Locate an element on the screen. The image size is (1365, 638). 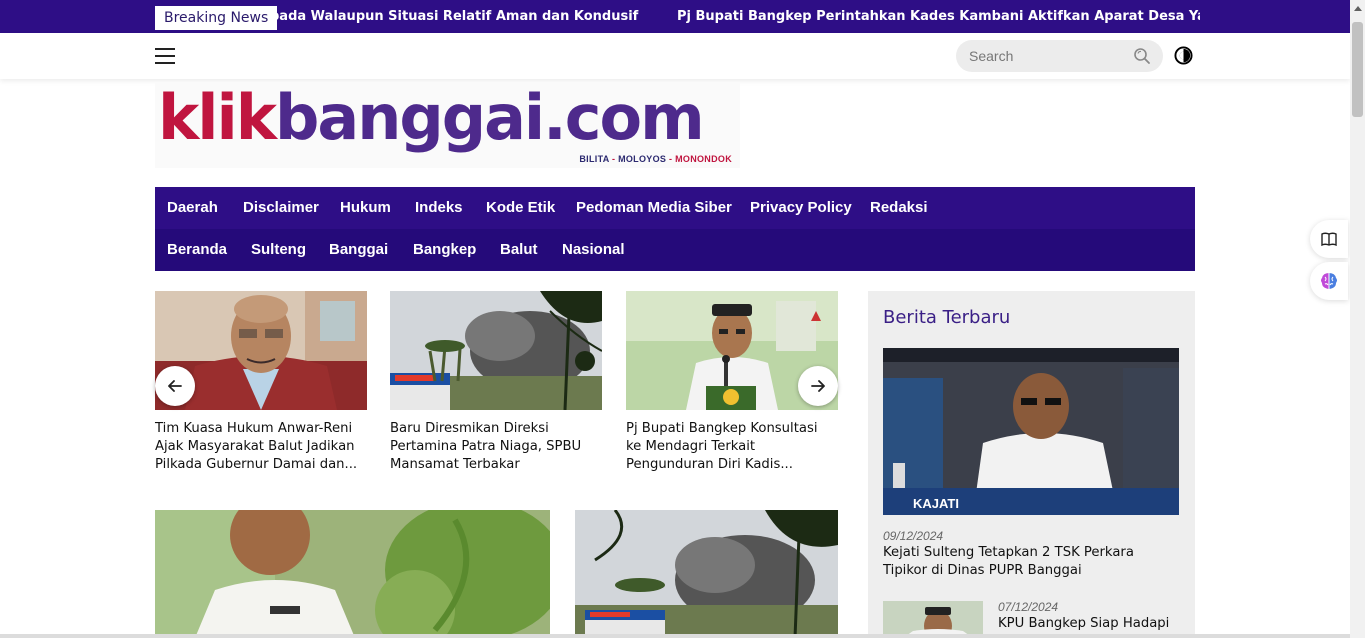
nav-item-hukum: Hukum is located at coordinates (365, 208).